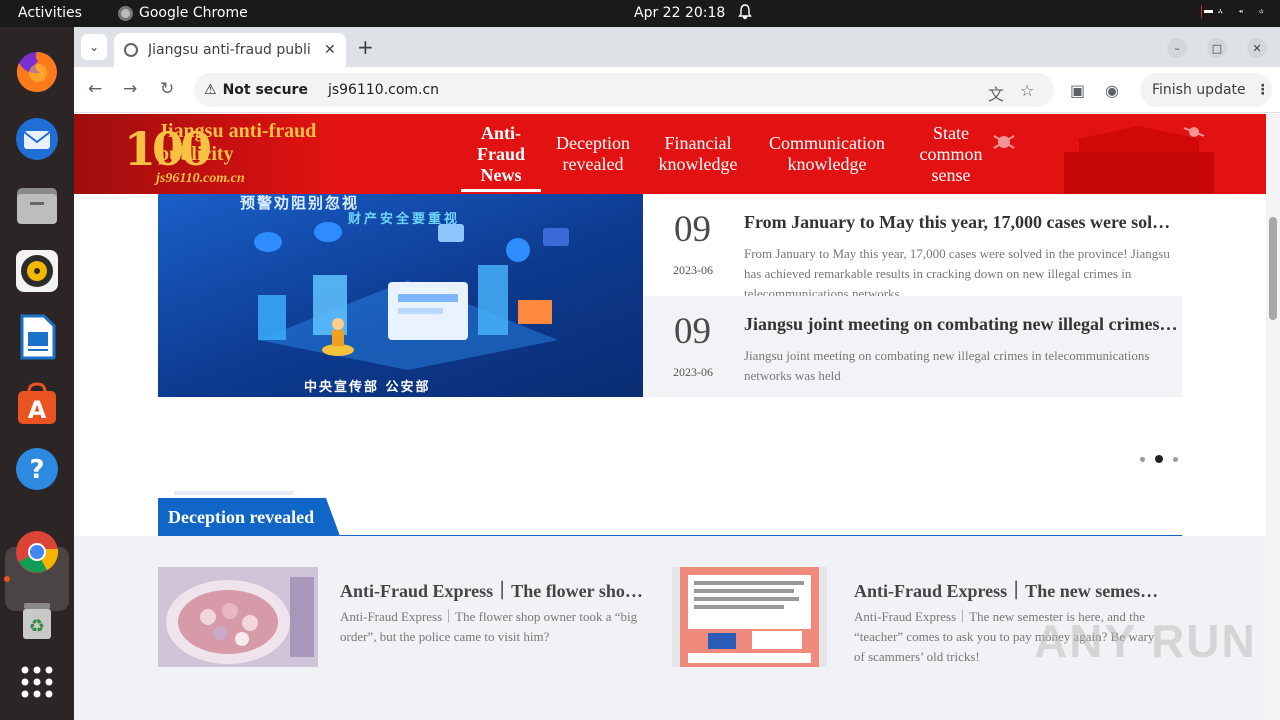 The width and height of the screenshot is (1280, 720). Describe the element at coordinates (749, 617) in the screenshot. I see `article-thumbnail-poster` at that location.